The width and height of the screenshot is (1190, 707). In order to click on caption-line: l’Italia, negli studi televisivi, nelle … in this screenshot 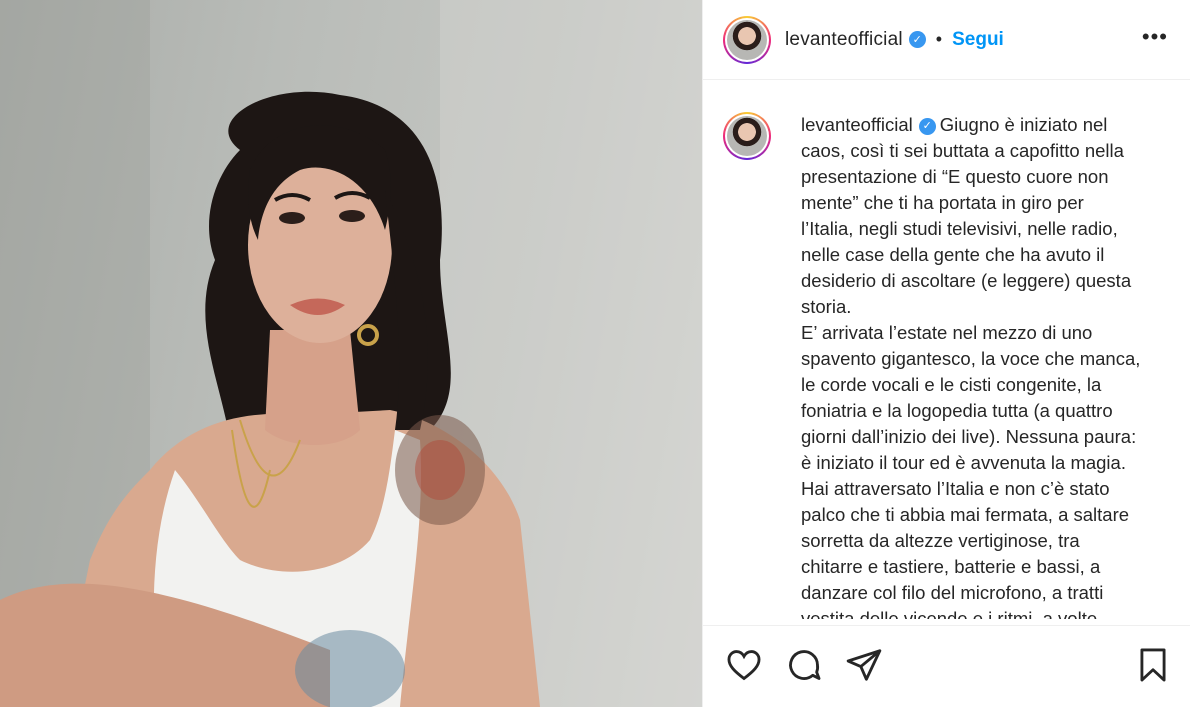, I will do `click(959, 228)`.